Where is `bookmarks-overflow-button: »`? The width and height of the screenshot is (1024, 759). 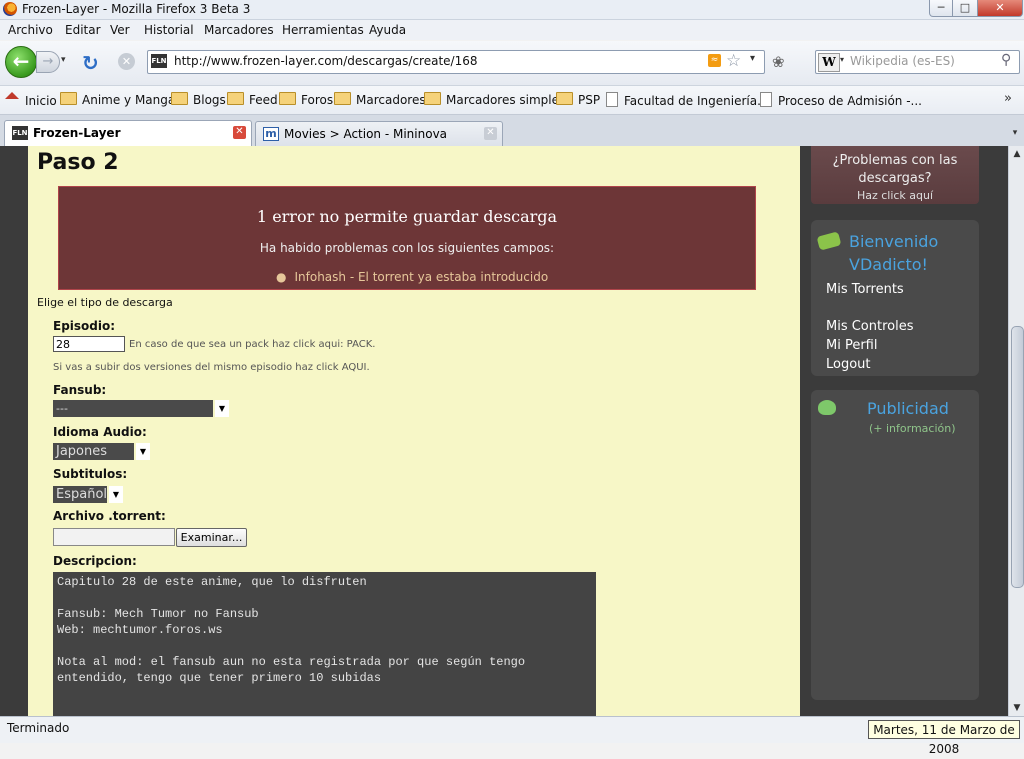 bookmarks-overflow-button: » is located at coordinates (1008, 98).